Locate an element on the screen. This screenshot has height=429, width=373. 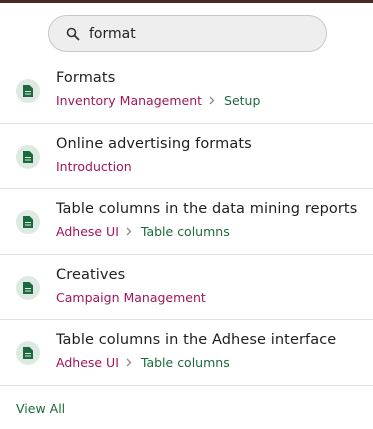
search-icon is located at coordinates (73, 33).